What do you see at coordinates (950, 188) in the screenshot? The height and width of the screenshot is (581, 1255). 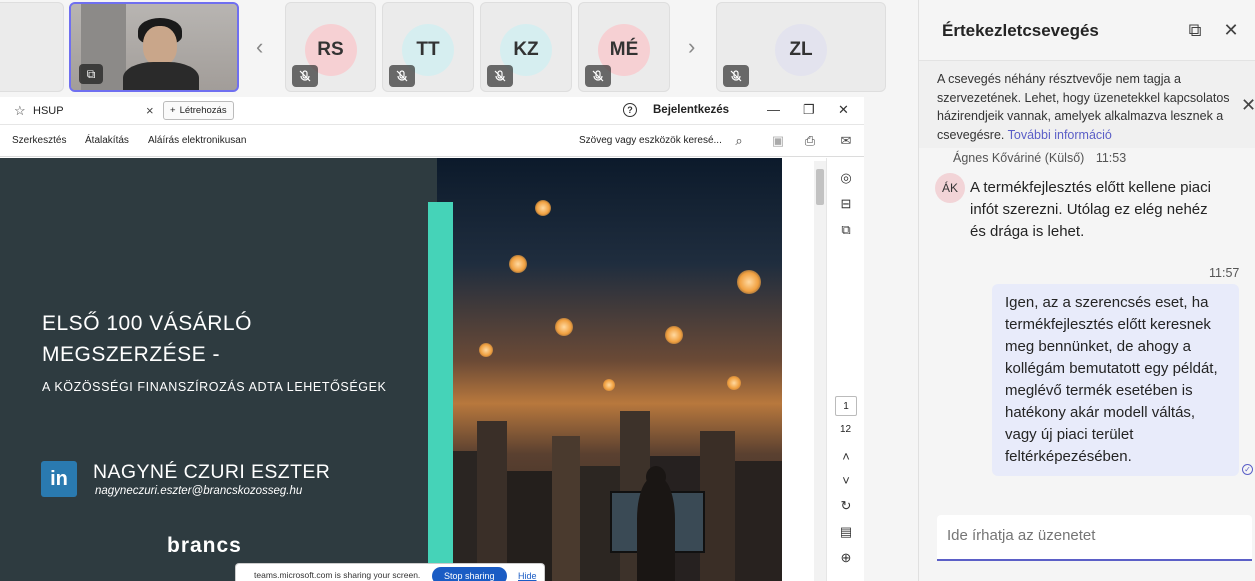 I see `avatar: ÁK` at bounding box center [950, 188].